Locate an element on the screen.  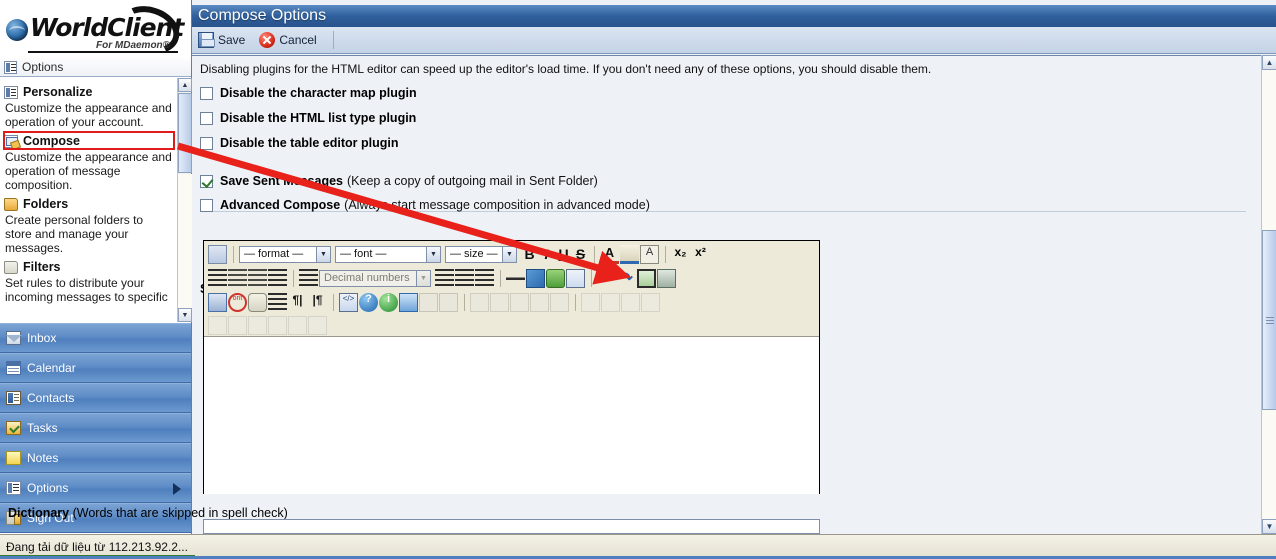
cell-background-button is located at coordinates (297, 325).